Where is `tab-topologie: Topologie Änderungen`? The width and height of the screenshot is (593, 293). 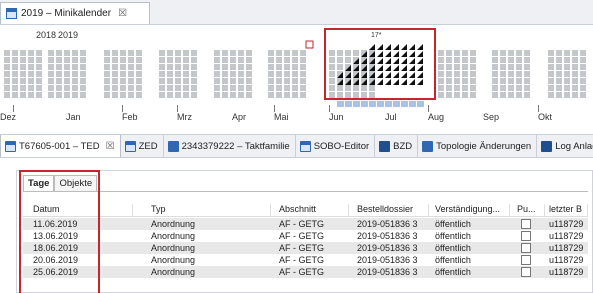
tab-topologie: Topologie Änderungen is located at coordinates (478, 146).